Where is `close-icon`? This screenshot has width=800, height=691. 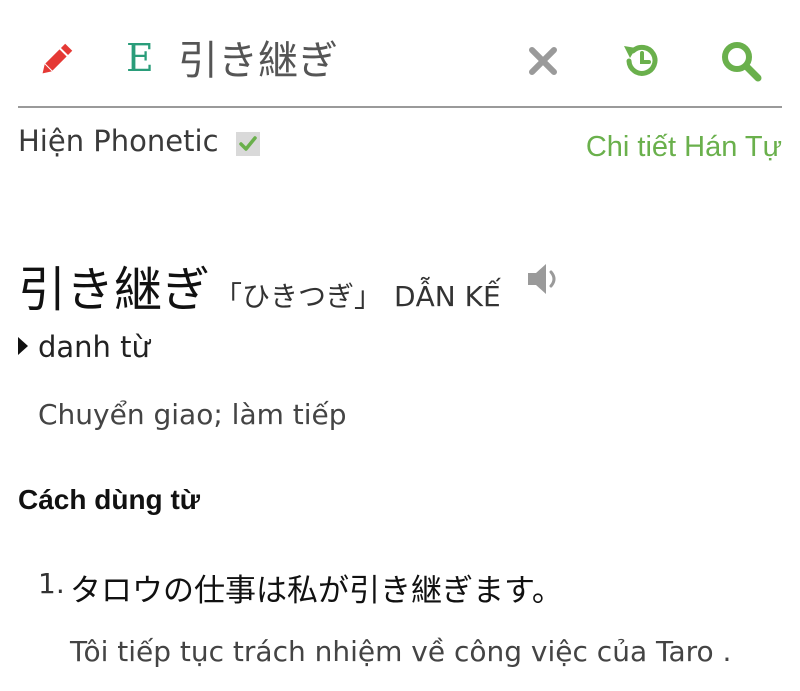 close-icon is located at coordinates (543, 61).